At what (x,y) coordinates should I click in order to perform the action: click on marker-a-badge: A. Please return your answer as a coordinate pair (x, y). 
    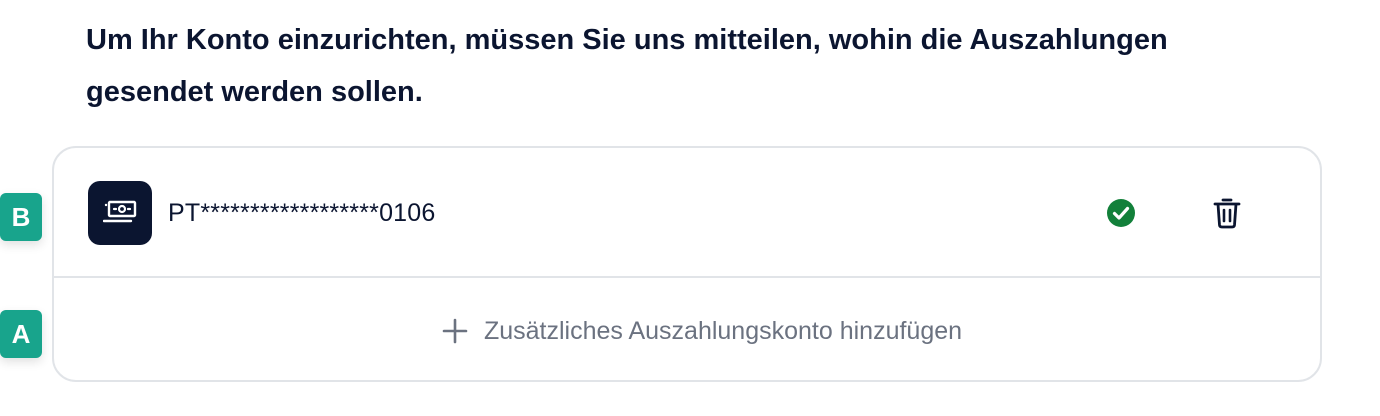
    Looking at the image, I should click on (21, 334).